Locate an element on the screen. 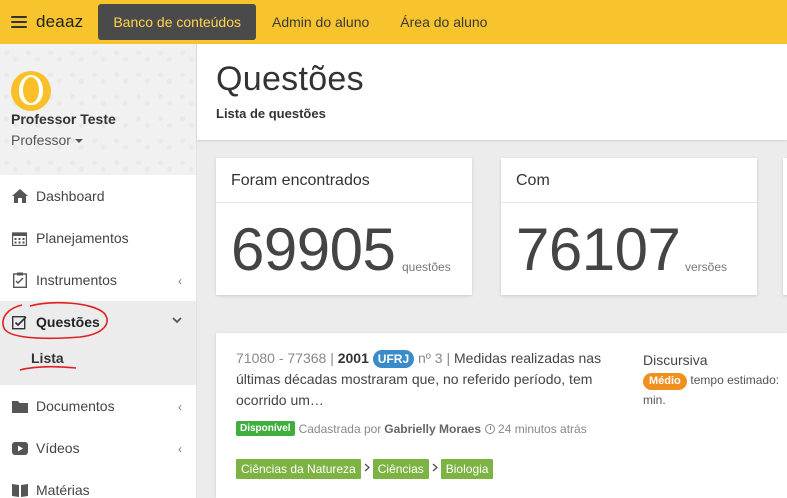 The image size is (787, 498). tab-area-do-aluno: Área do aluno is located at coordinates (443, 22).